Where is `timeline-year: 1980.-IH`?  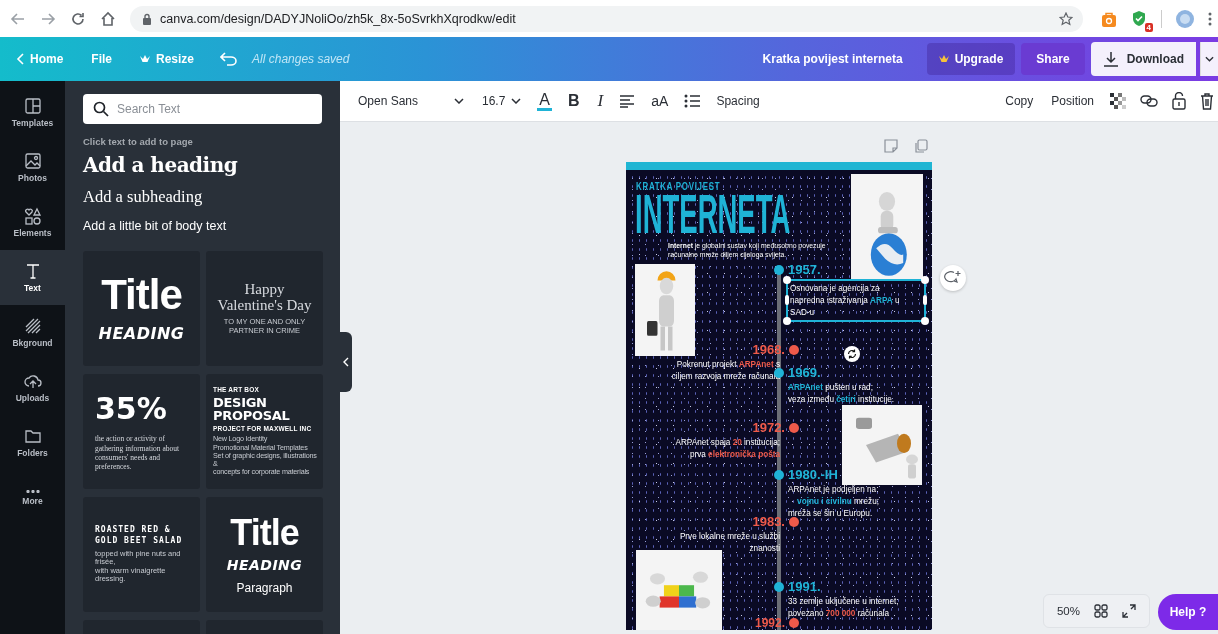
timeline-year: 1980.-IH is located at coordinates (813, 474).